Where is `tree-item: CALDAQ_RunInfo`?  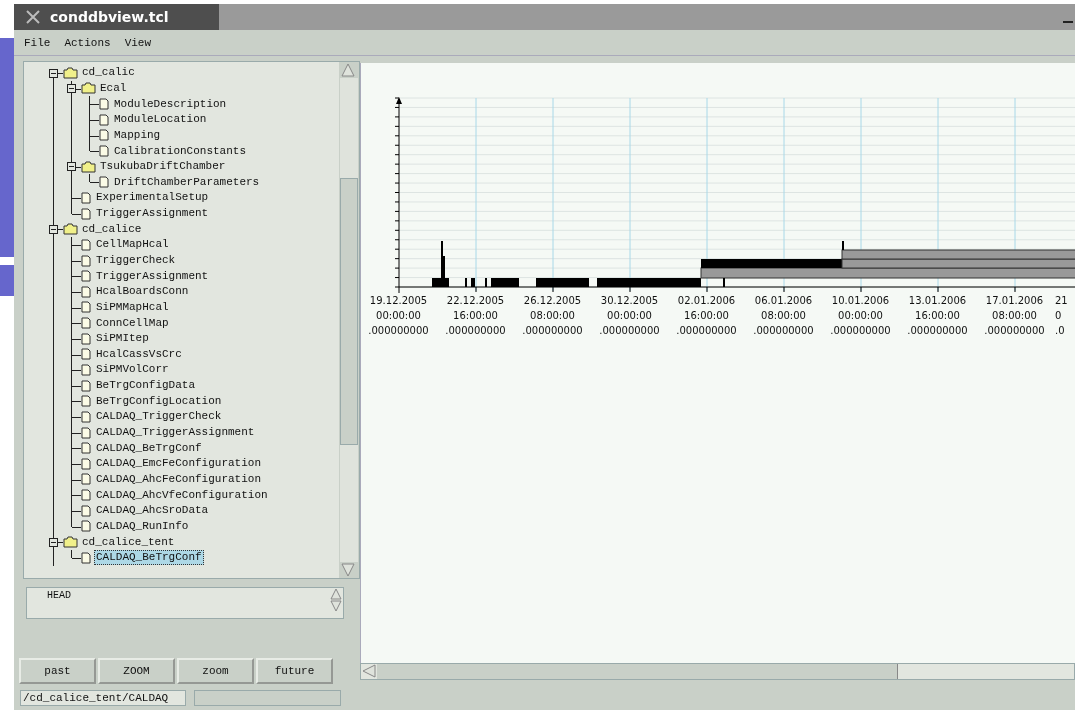
tree-item: CALDAQ_RunInfo is located at coordinates (142, 526).